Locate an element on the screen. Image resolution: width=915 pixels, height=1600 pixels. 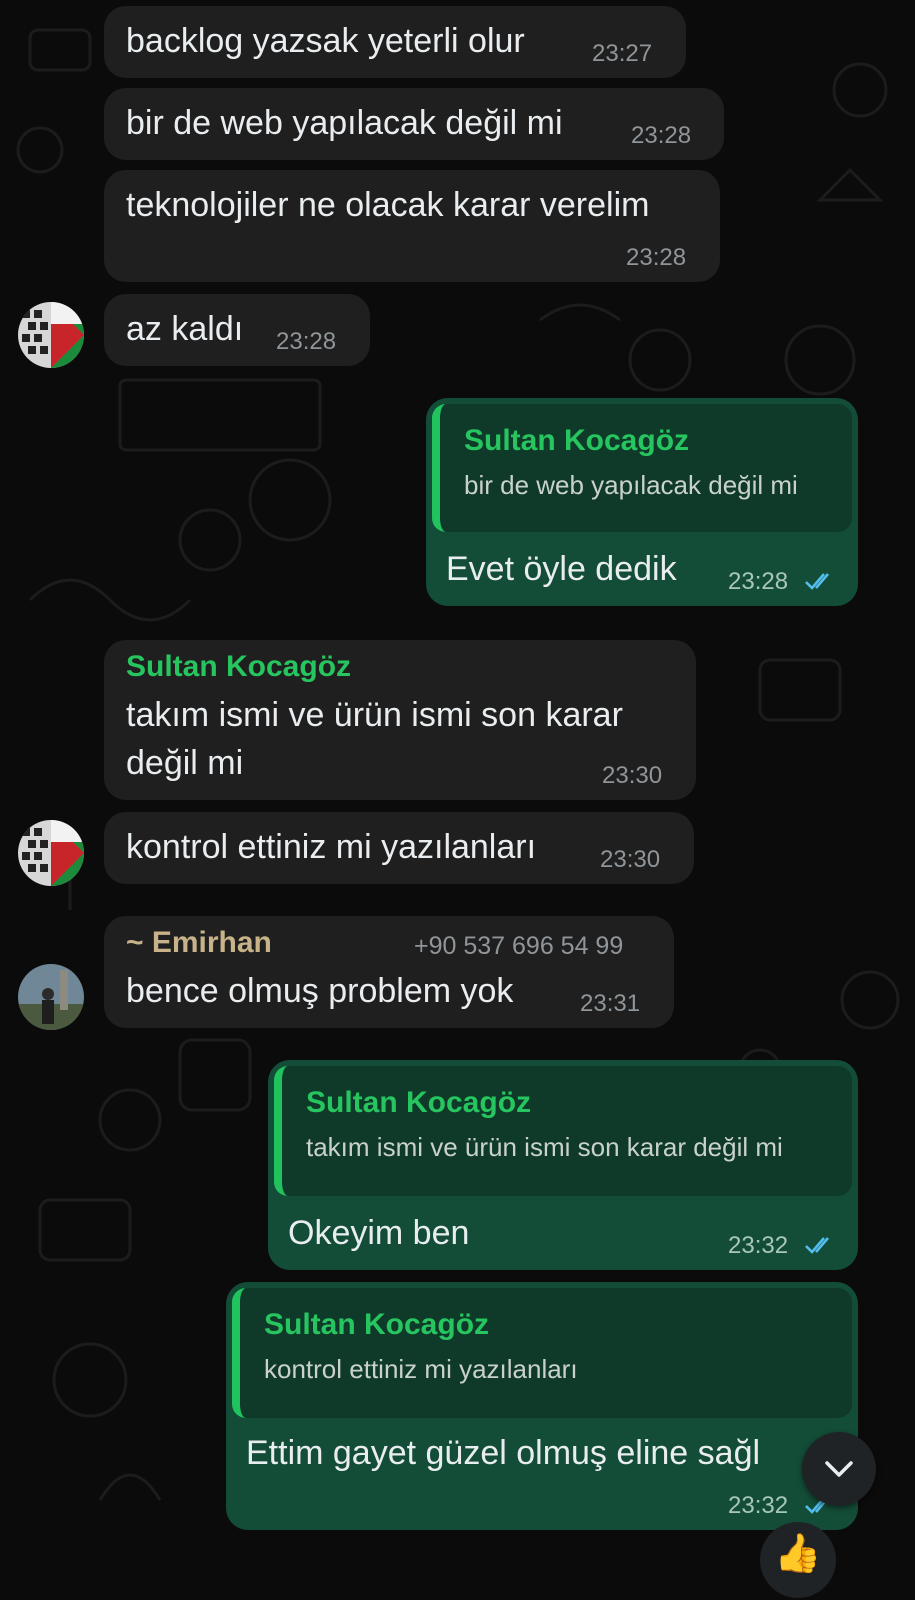
message-text: kontrol ettiniz mi yazılanları is located at coordinates (331, 847).